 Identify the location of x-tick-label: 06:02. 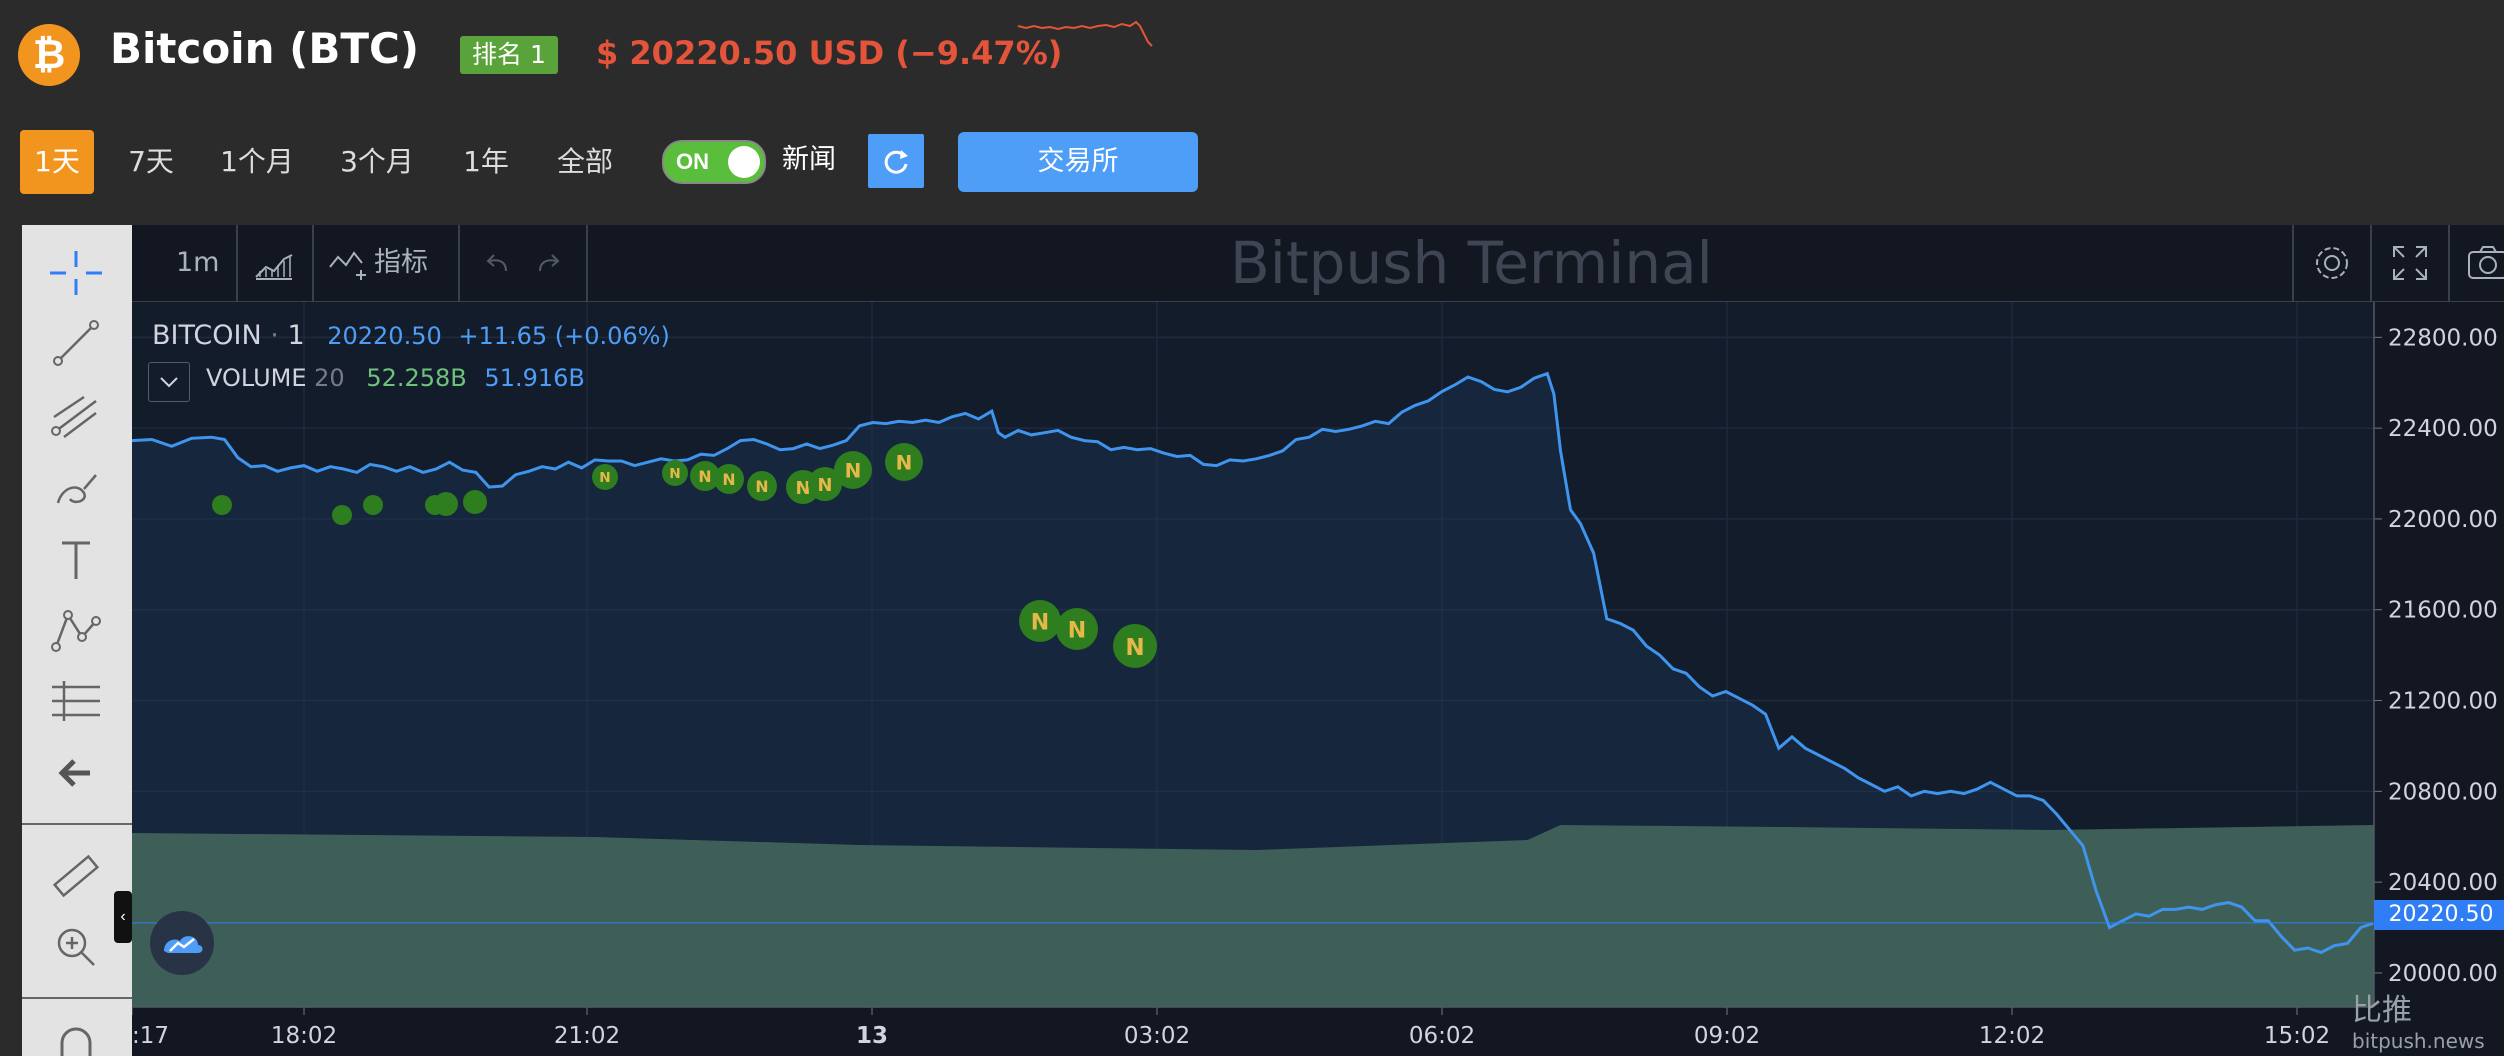
(1442, 1036).